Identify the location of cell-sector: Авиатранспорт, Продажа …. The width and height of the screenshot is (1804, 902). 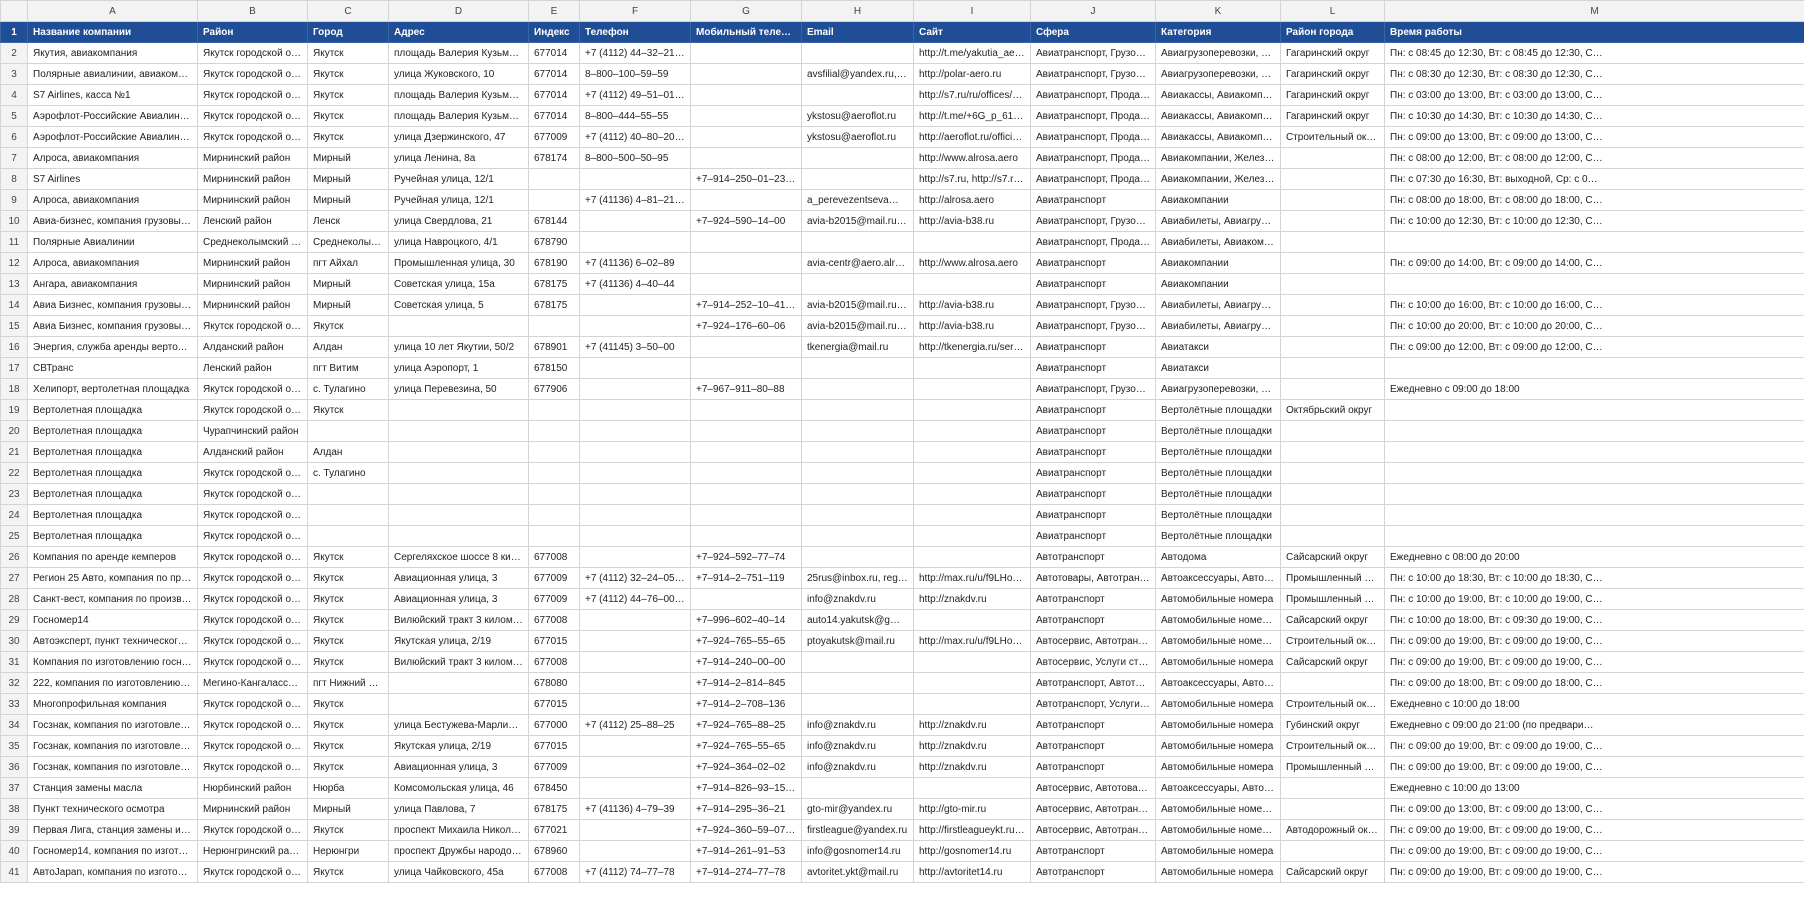
(1093, 242).